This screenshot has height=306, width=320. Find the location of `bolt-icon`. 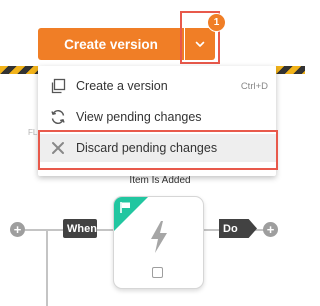

bolt-icon is located at coordinates (159, 237).